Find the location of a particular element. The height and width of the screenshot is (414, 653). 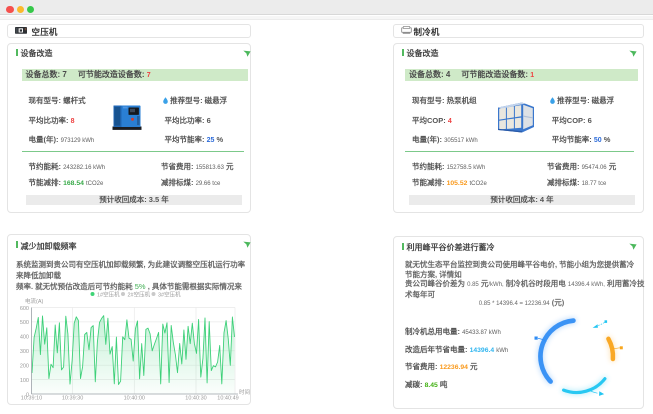

svg-text: 100 is located at coordinates (24, 381).